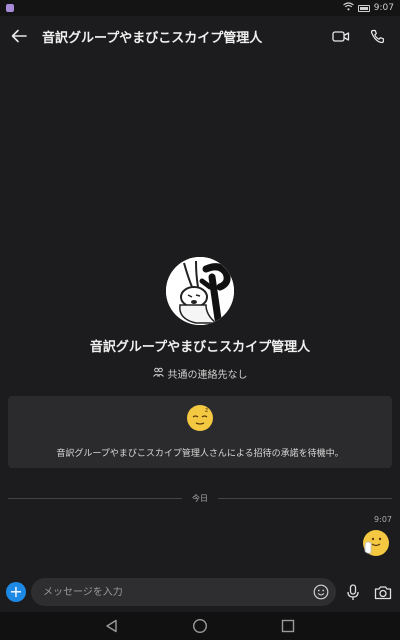 Image resolution: width=400 pixels, height=640 pixels. Describe the element at coordinates (353, 592) in the screenshot. I see `microphone-icon` at that location.